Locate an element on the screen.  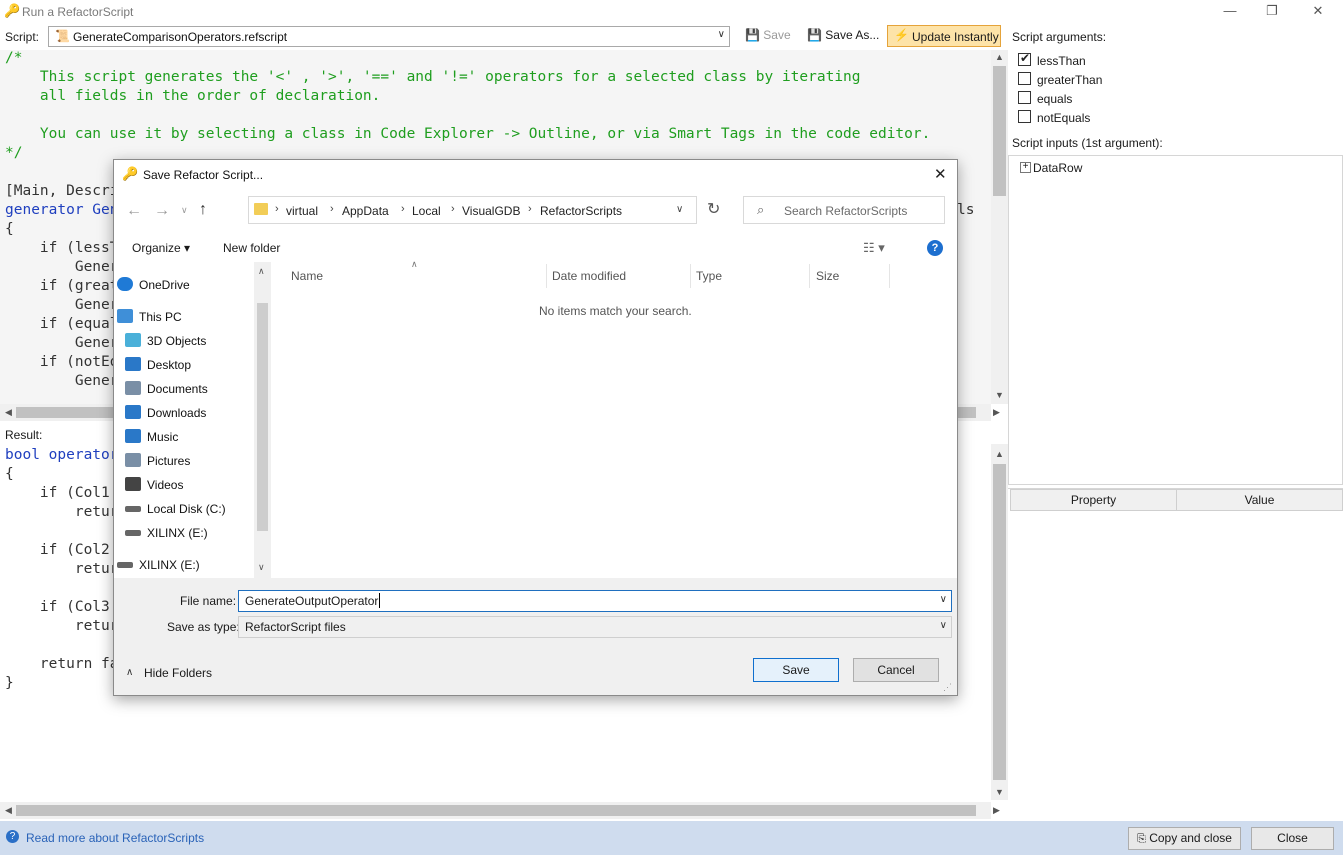
column-type: Type is located at coordinates (709, 276).